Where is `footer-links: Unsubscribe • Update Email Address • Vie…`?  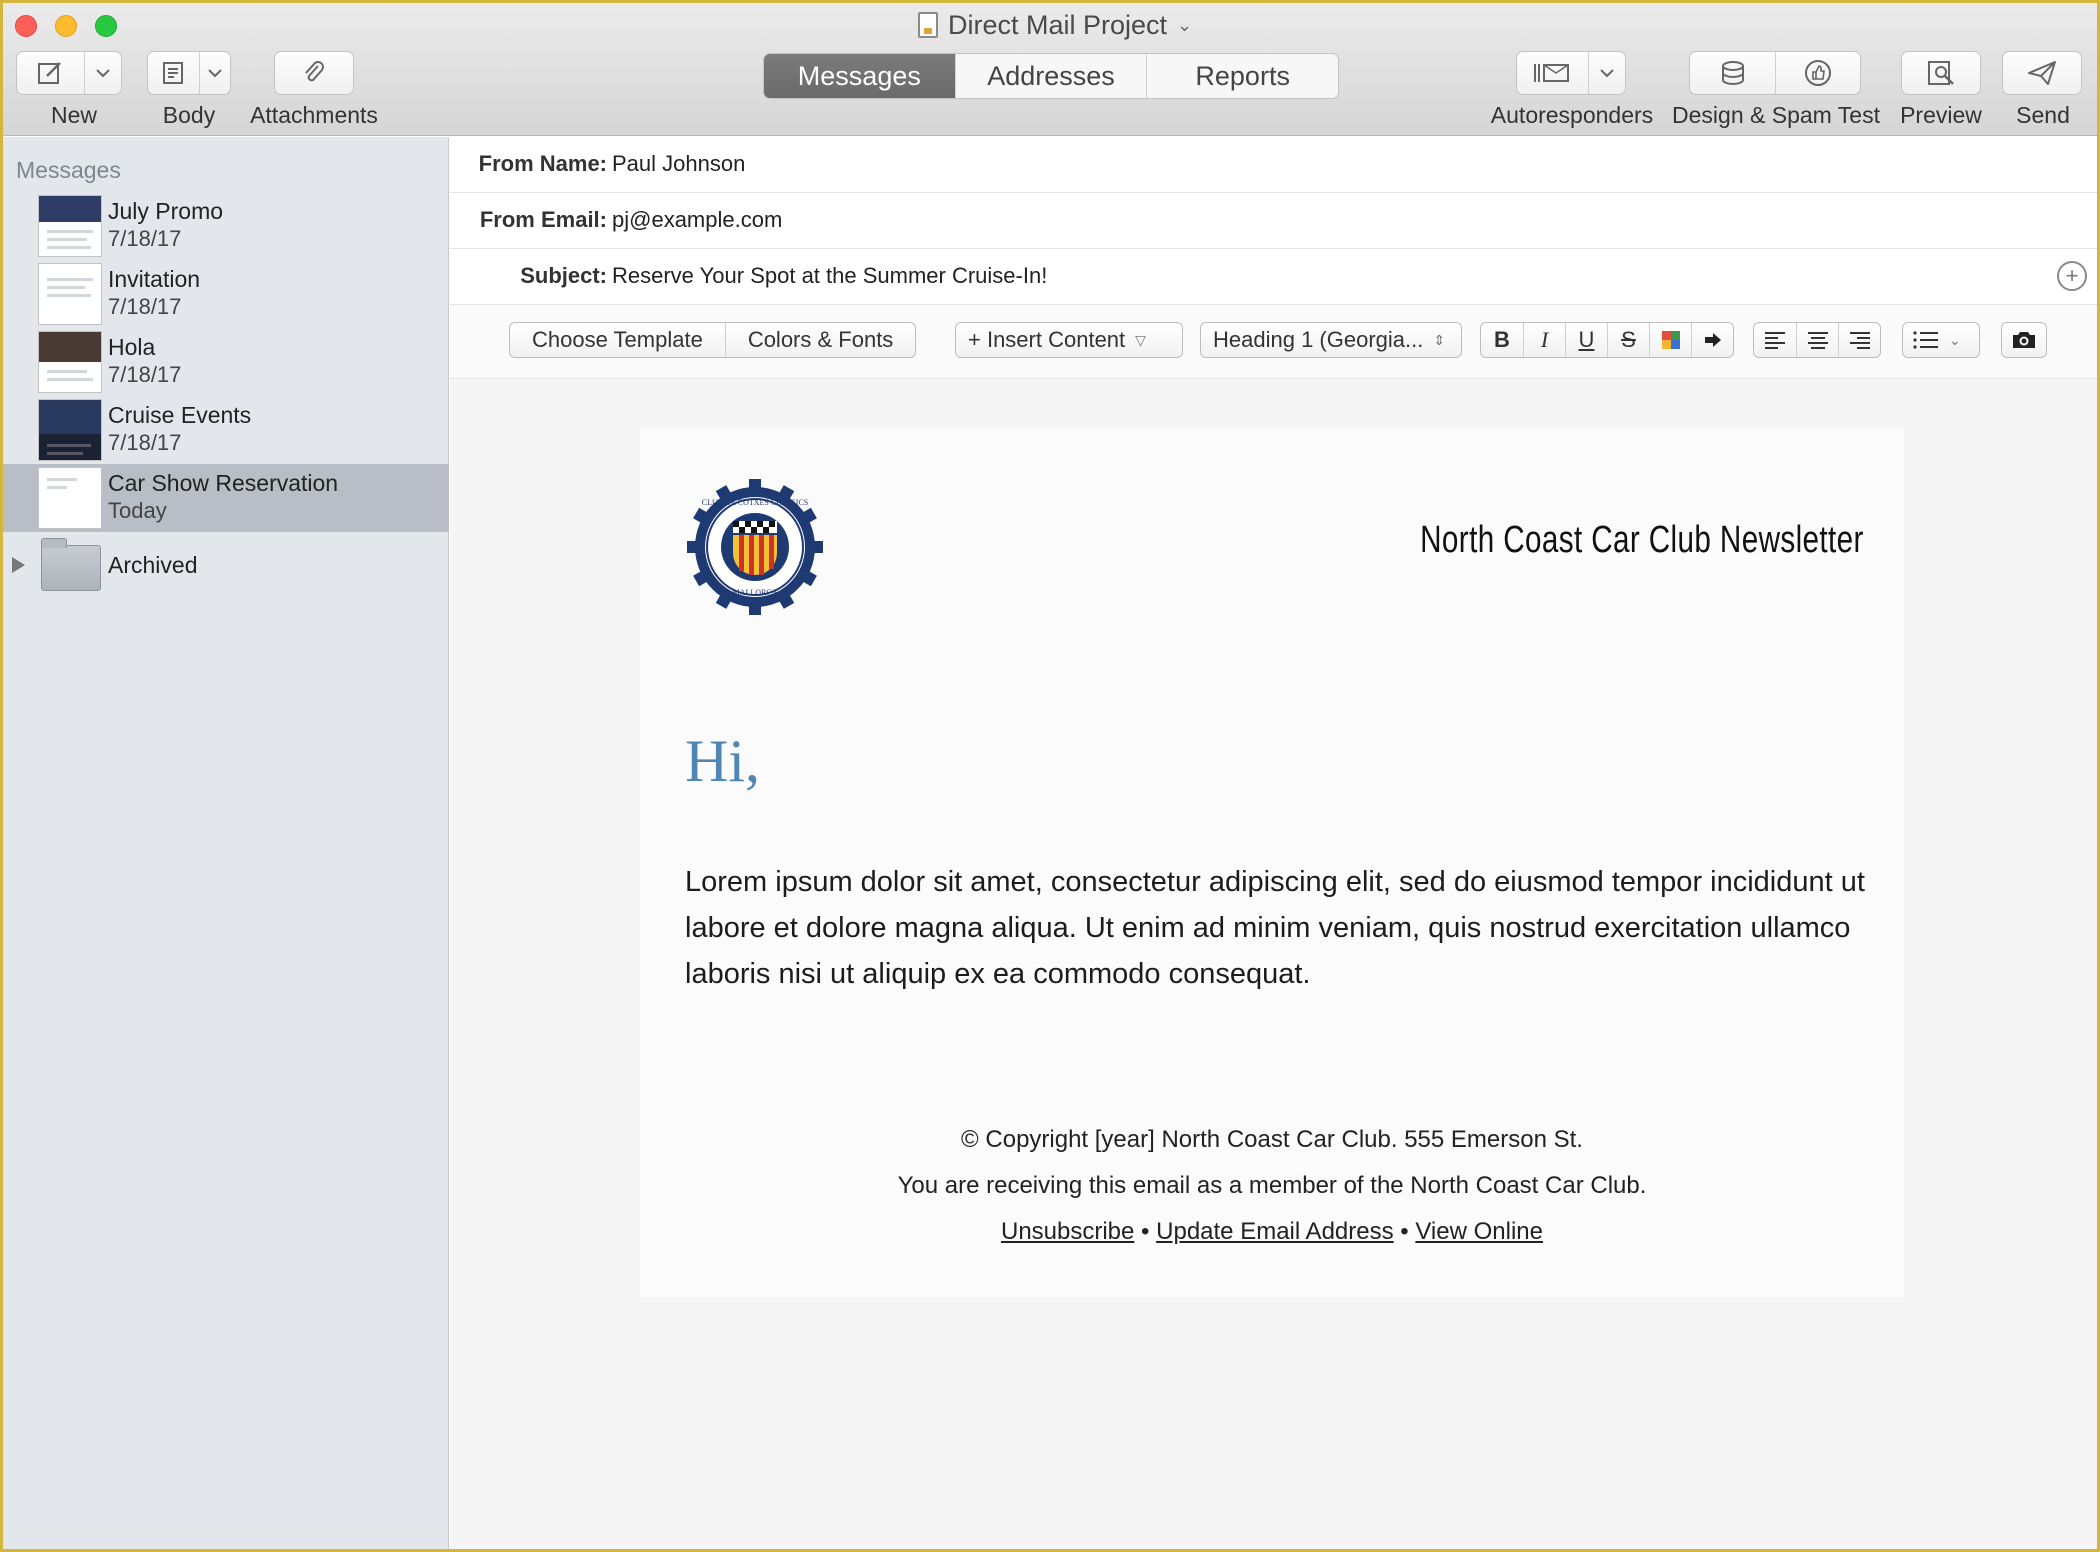 footer-links: Unsubscribe • Update Email Address • Vie… is located at coordinates (1272, 1232).